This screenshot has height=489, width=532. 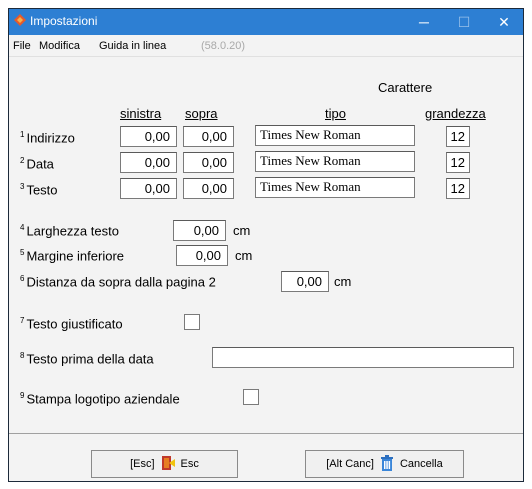 I want to click on giustificato-checkbox, so click(x=192, y=322).